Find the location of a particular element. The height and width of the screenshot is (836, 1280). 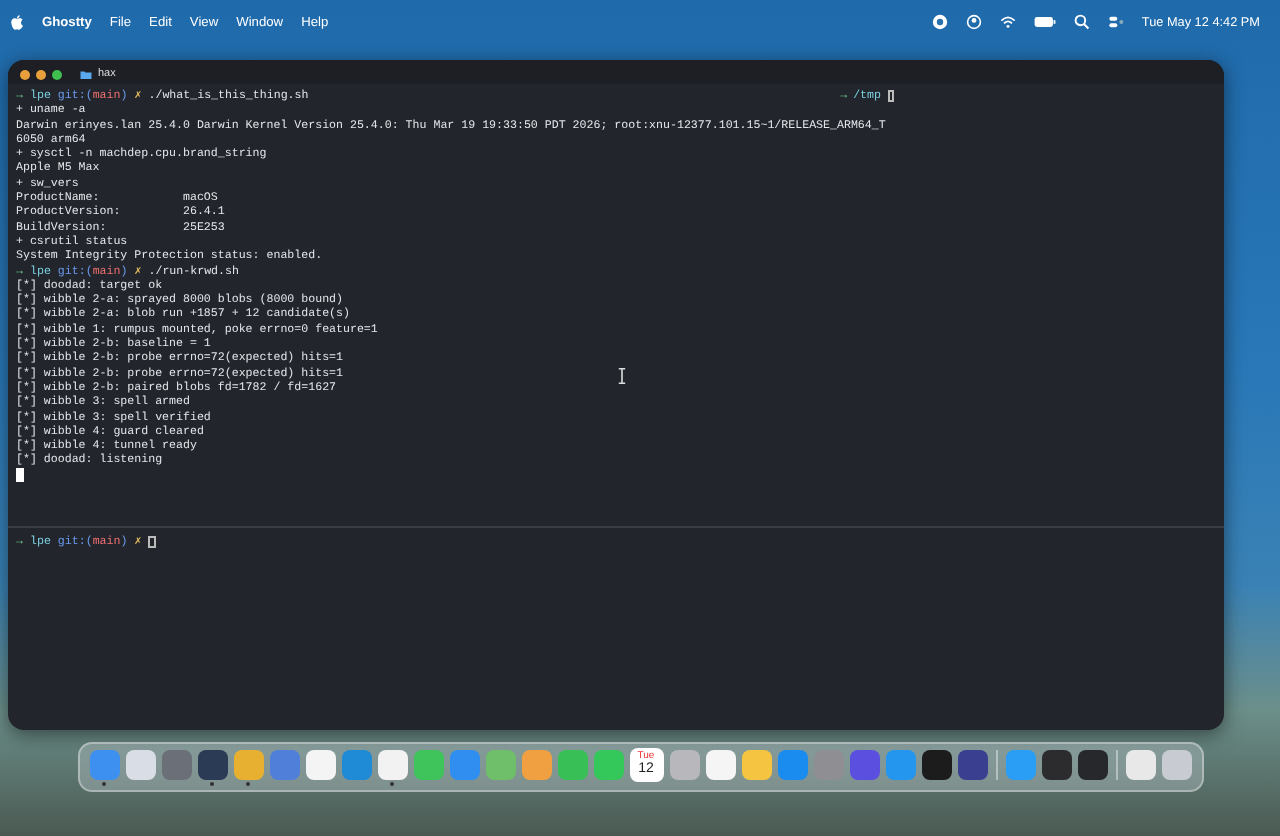

apple-logo-icon is located at coordinates (17, 22).